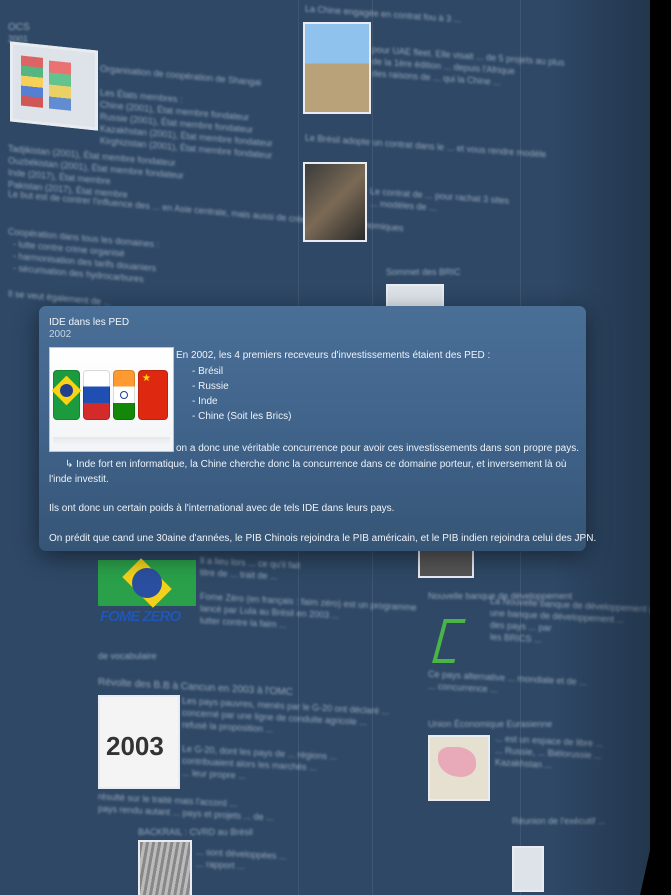  Describe the element at coordinates (89, 322) in the screenshot. I see `event-title: IDE dans les PED` at that location.